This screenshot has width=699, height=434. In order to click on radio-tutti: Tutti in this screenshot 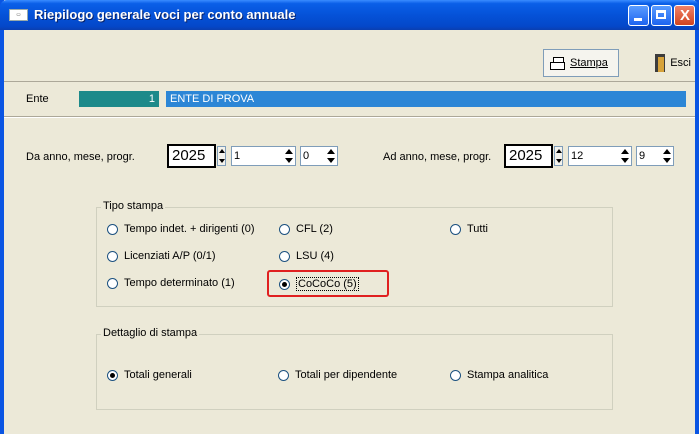, I will do `click(469, 229)`.